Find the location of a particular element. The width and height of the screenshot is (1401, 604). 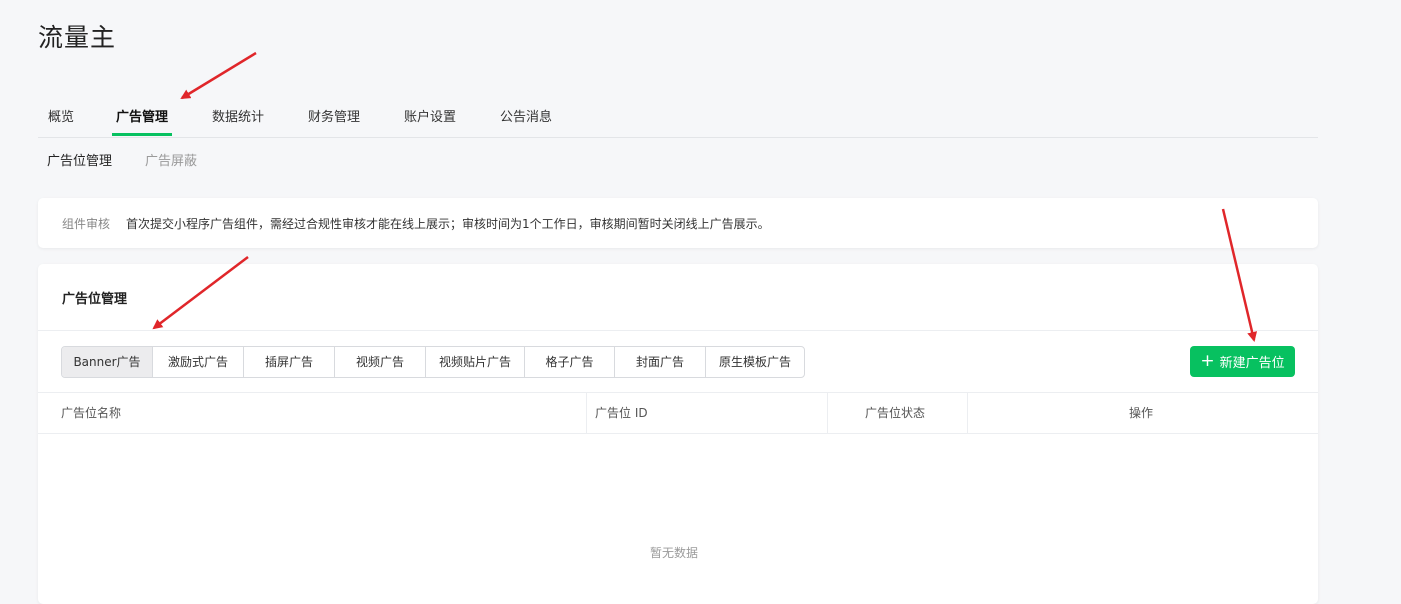

empty-state-text: 暂无数据 is located at coordinates (674, 553).